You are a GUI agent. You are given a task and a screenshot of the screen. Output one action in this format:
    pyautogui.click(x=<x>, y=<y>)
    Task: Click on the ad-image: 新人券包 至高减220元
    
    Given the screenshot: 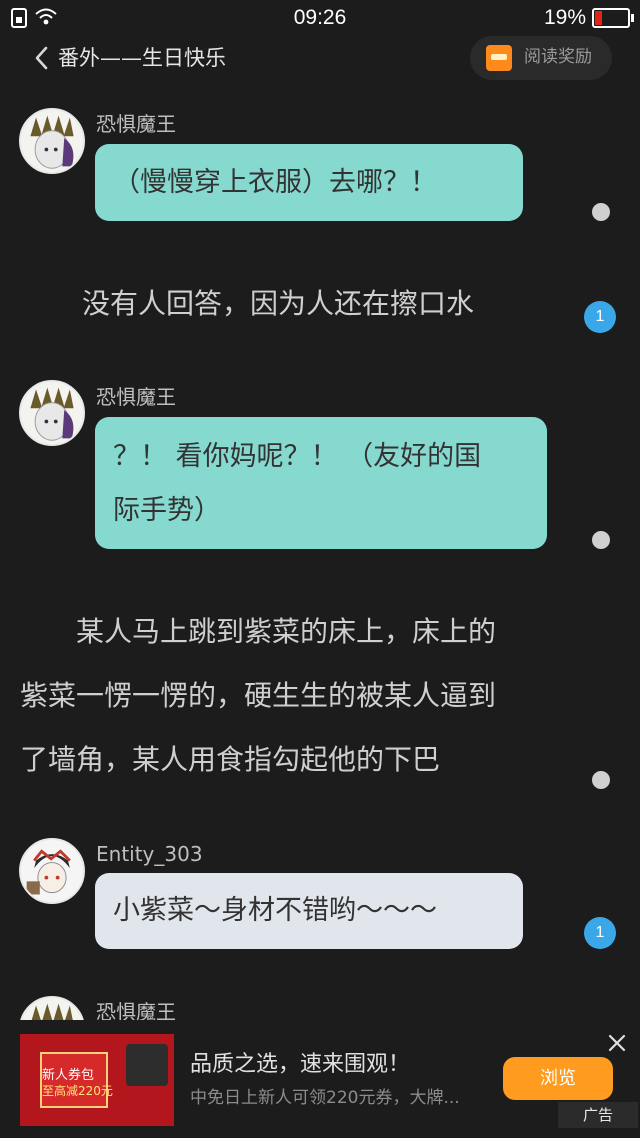 What is the action you would take?
    pyautogui.click(x=97, y=1080)
    